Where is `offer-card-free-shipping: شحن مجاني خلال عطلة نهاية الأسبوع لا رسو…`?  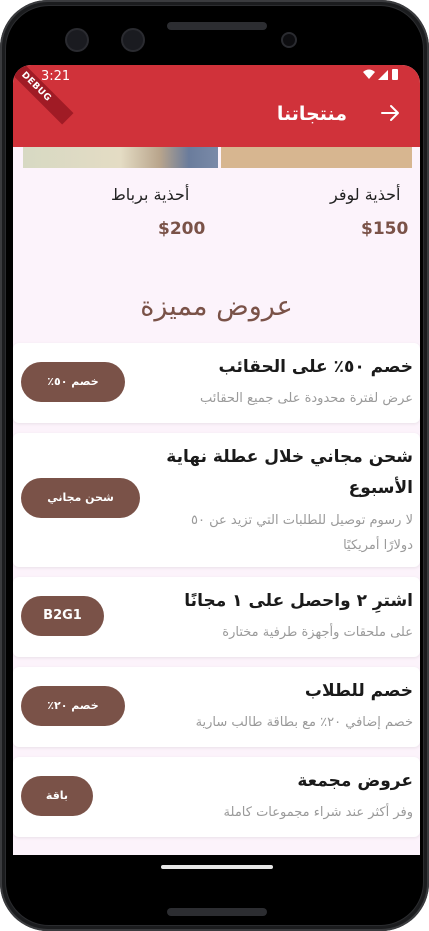 offer-card-free-shipping: شحن مجاني خلال عطلة نهاية الأسبوع لا رسو… is located at coordinates (216, 500).